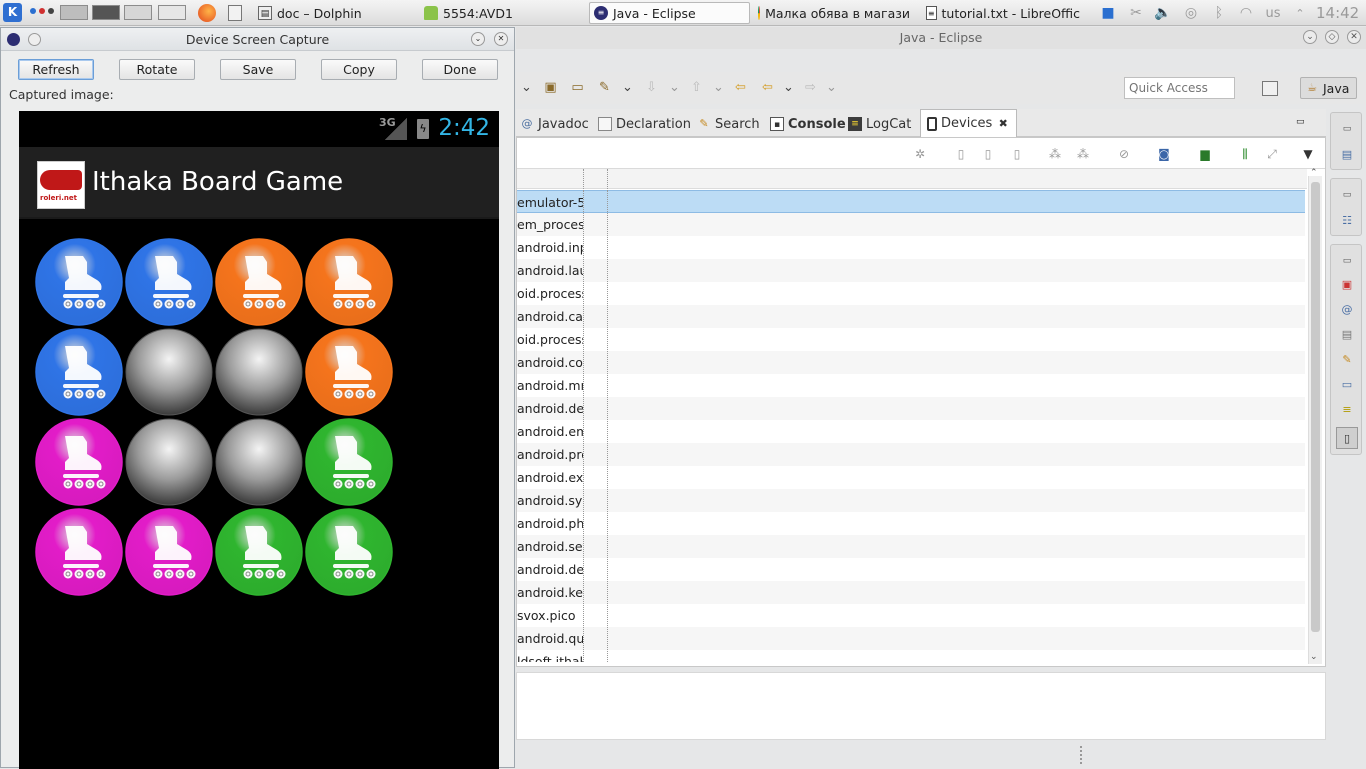 The height and width of the screenshot is (769, 1366). I want to click on table-row: android.set, so click(911, 546).